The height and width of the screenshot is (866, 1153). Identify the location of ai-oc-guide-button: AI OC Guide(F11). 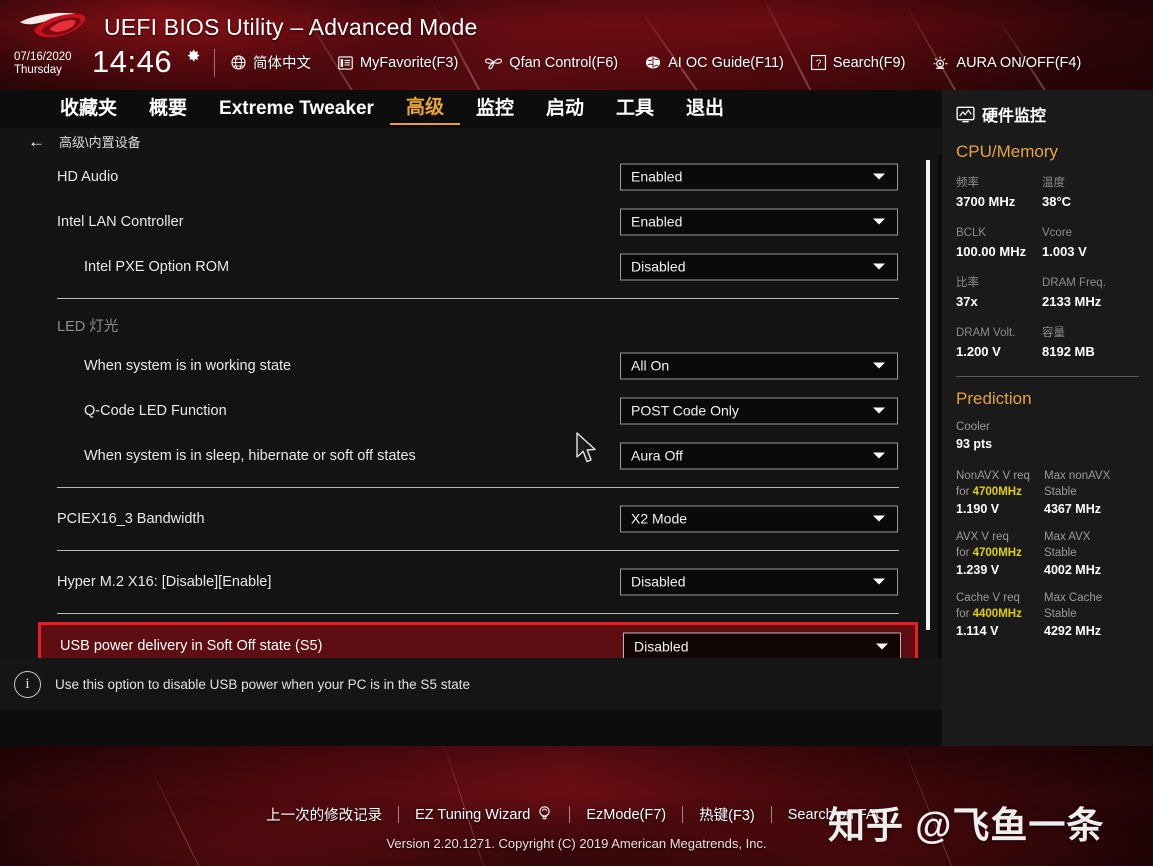
(714, 62).